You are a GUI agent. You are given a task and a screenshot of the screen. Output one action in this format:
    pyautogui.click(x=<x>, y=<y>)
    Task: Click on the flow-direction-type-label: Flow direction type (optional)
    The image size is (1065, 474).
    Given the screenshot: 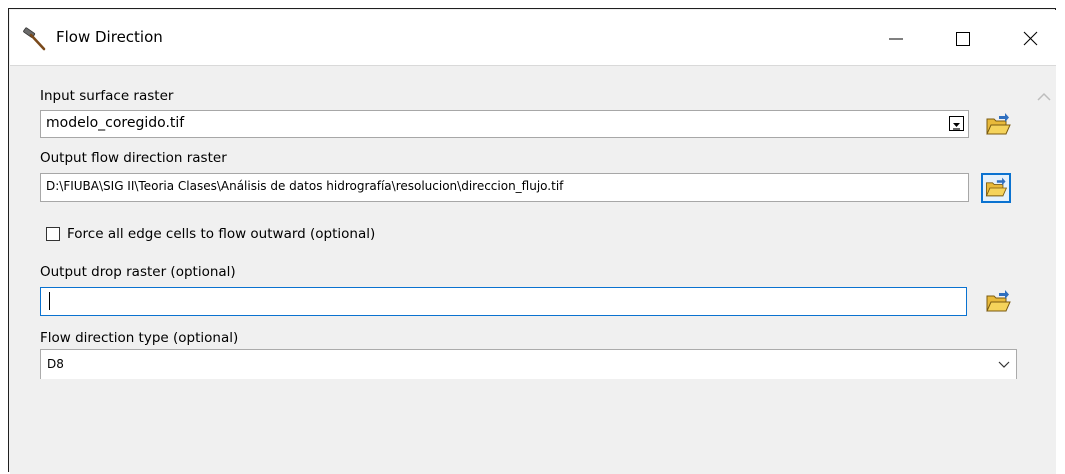 What is the action you would take?
    pyautogui.click(x=139, y=338)
    